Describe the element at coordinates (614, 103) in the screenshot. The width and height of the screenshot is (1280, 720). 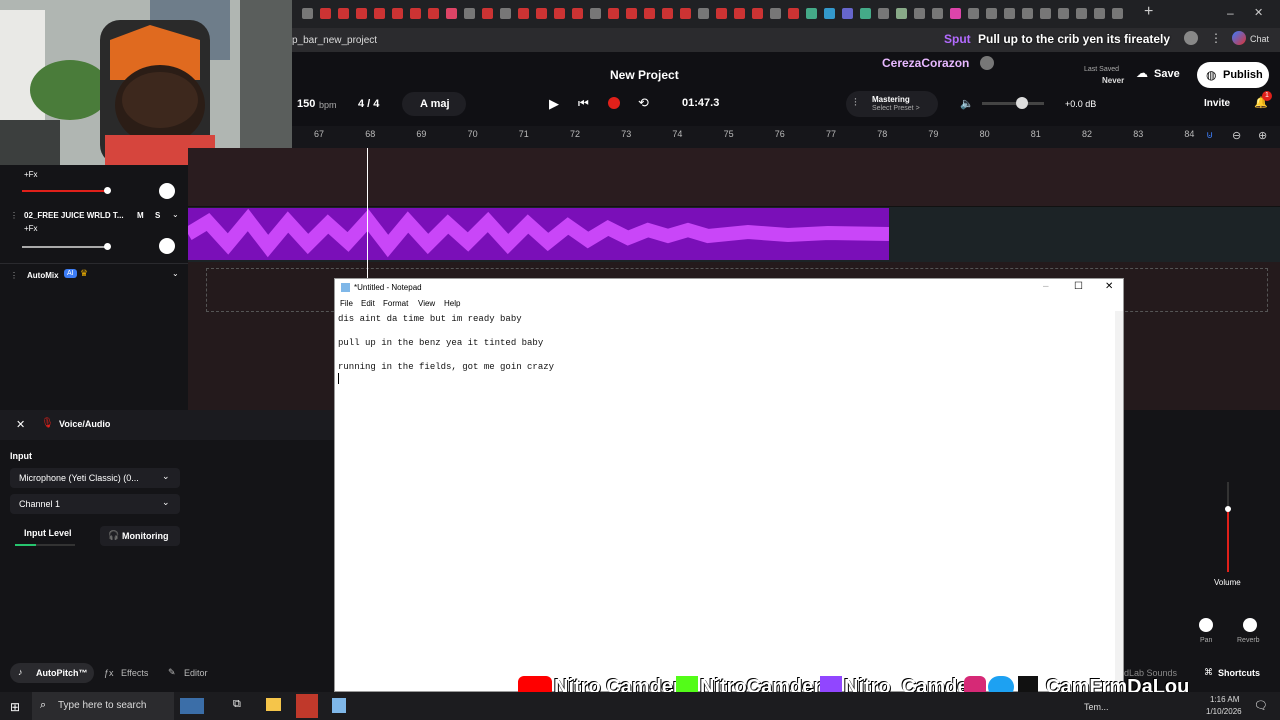
I see `record-button` at that location.